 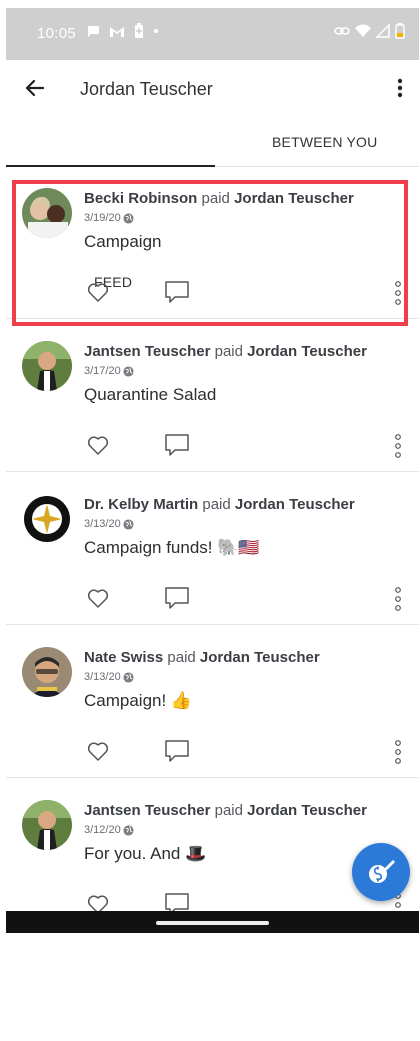 I want to click on payer-name: Dr. Kelby Martin, so click(x=141, y=504).